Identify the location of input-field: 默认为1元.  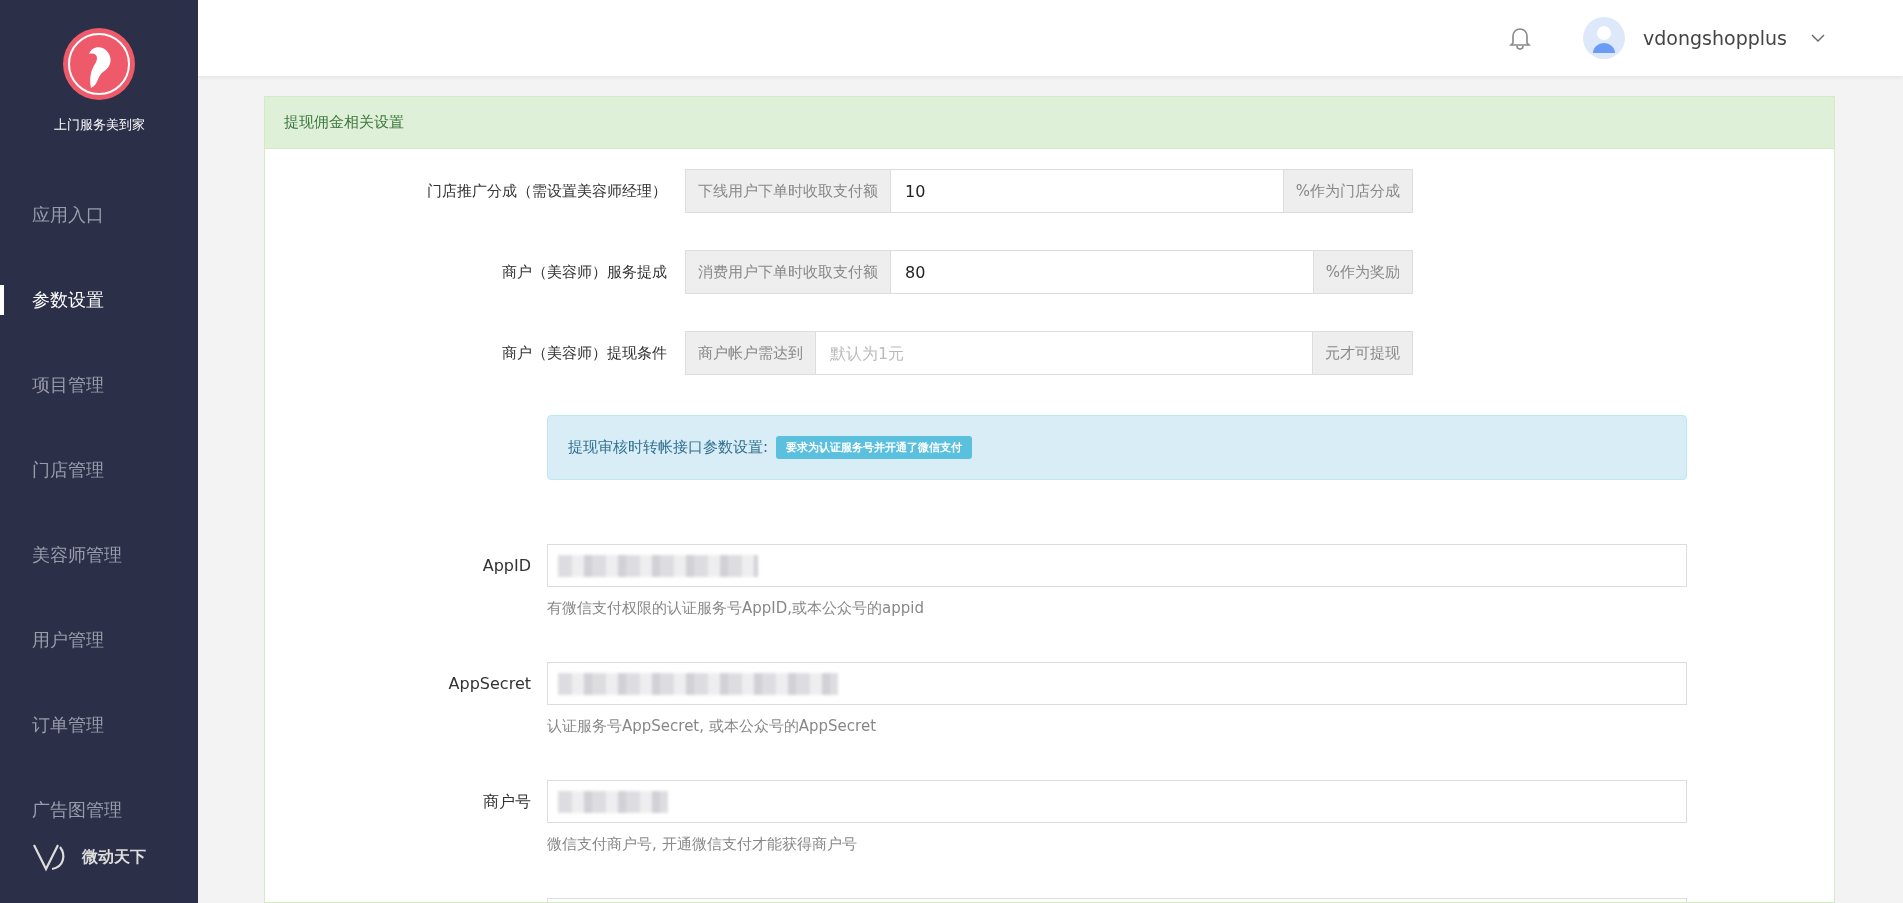
(1064, 353).